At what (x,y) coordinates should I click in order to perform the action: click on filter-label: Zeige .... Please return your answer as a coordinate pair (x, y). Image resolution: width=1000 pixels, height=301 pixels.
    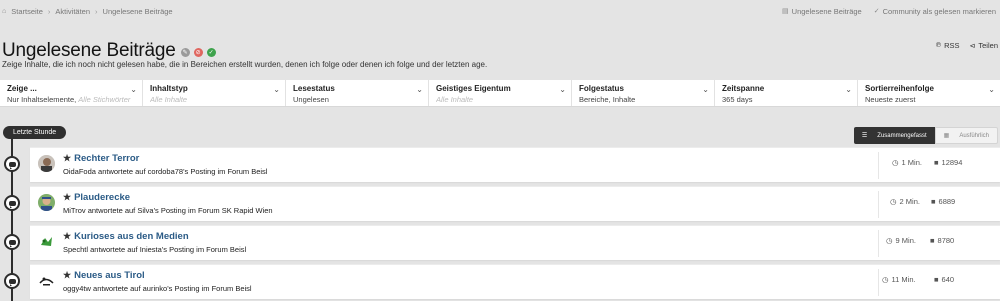
    Looking at the image, I should click on (22, 88).